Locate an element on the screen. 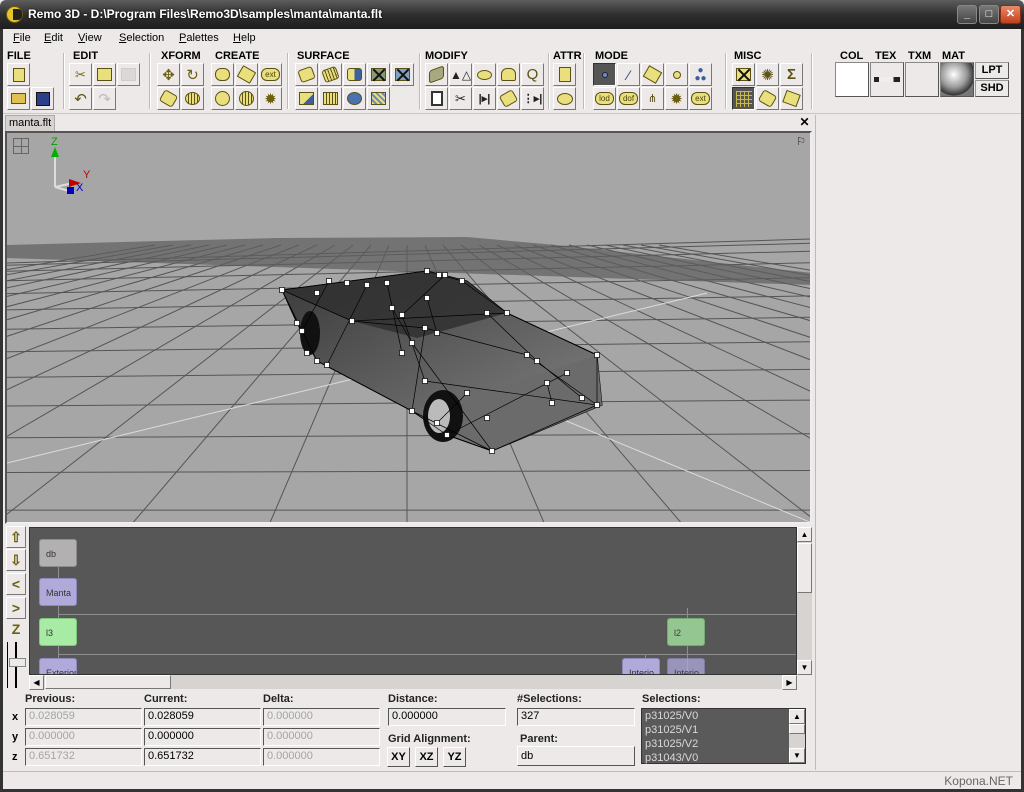 The width and height of the screenshot is (1024, 792). paint-material-button is located at coordinates (354, 74).